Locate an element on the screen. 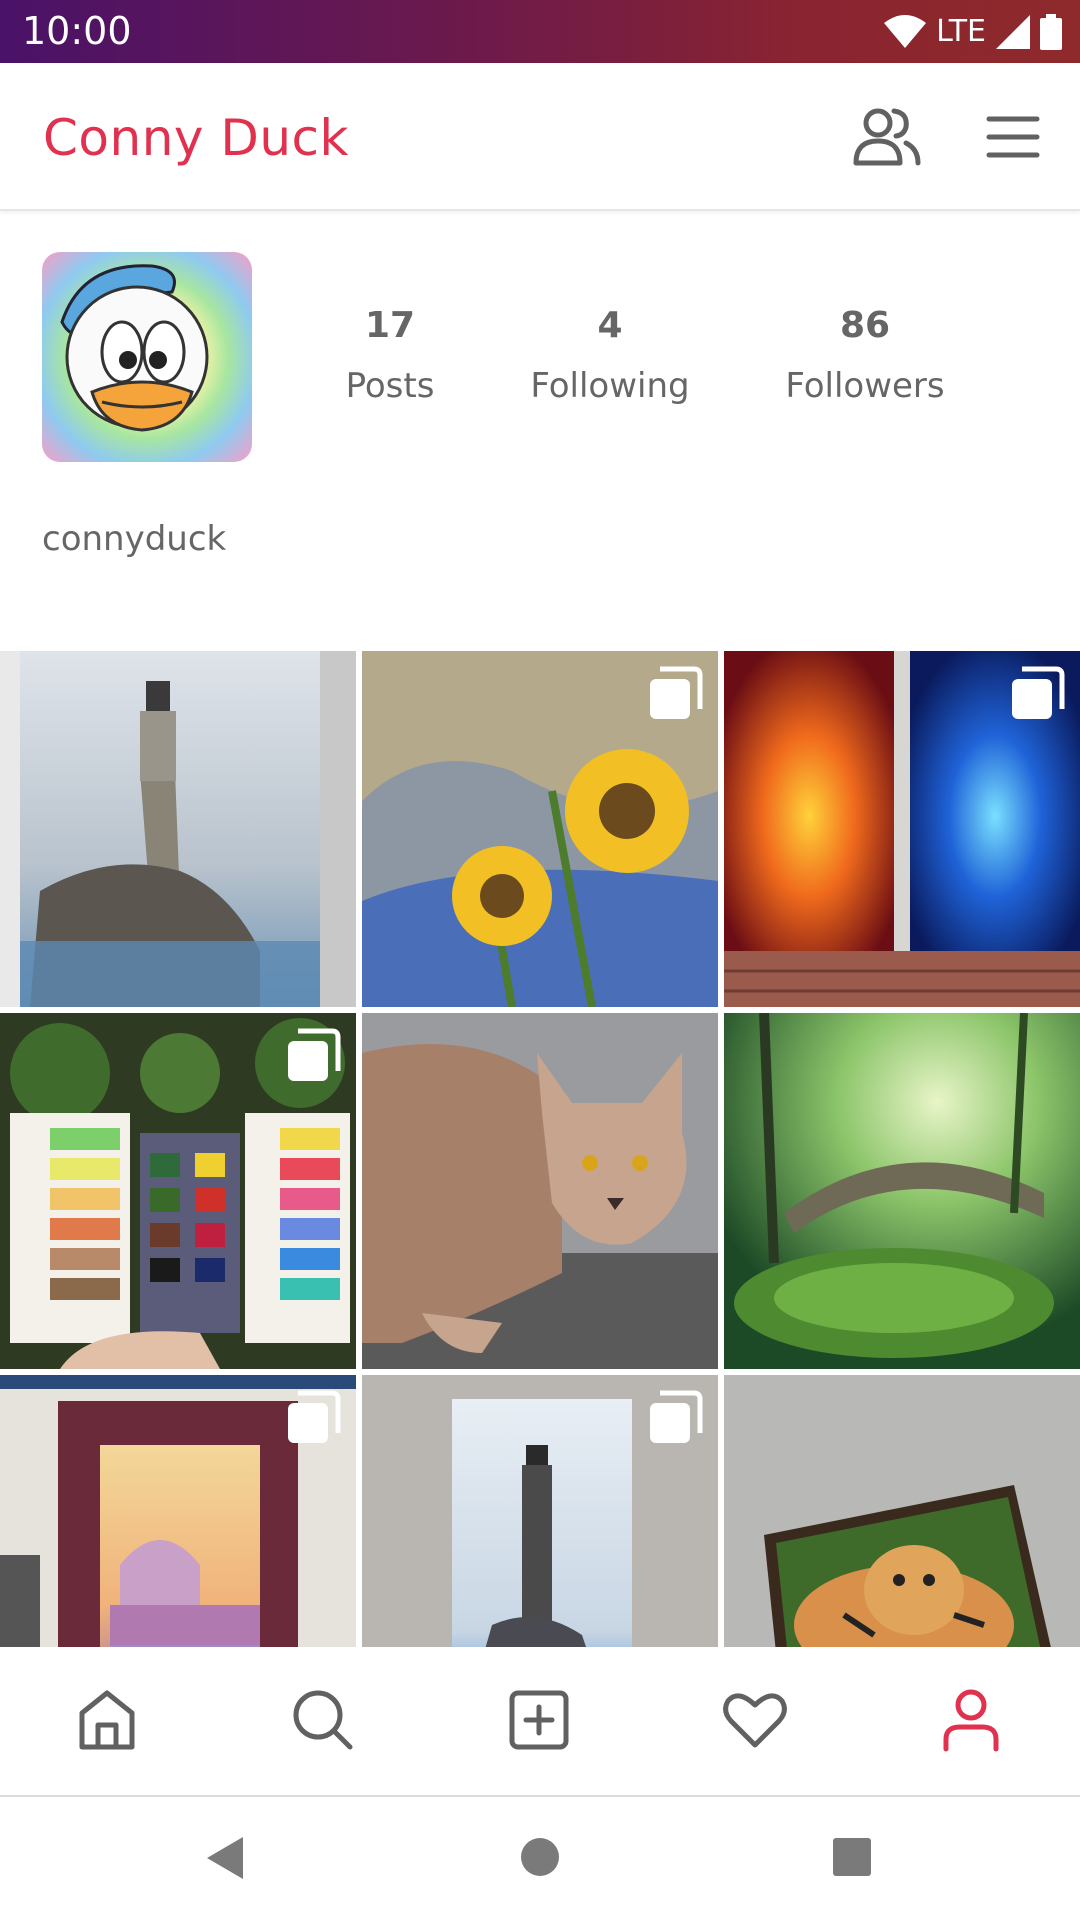 The height and width of the screenshot is (1920, 1080). nav-home-button is located at coordinates (107, 1720).